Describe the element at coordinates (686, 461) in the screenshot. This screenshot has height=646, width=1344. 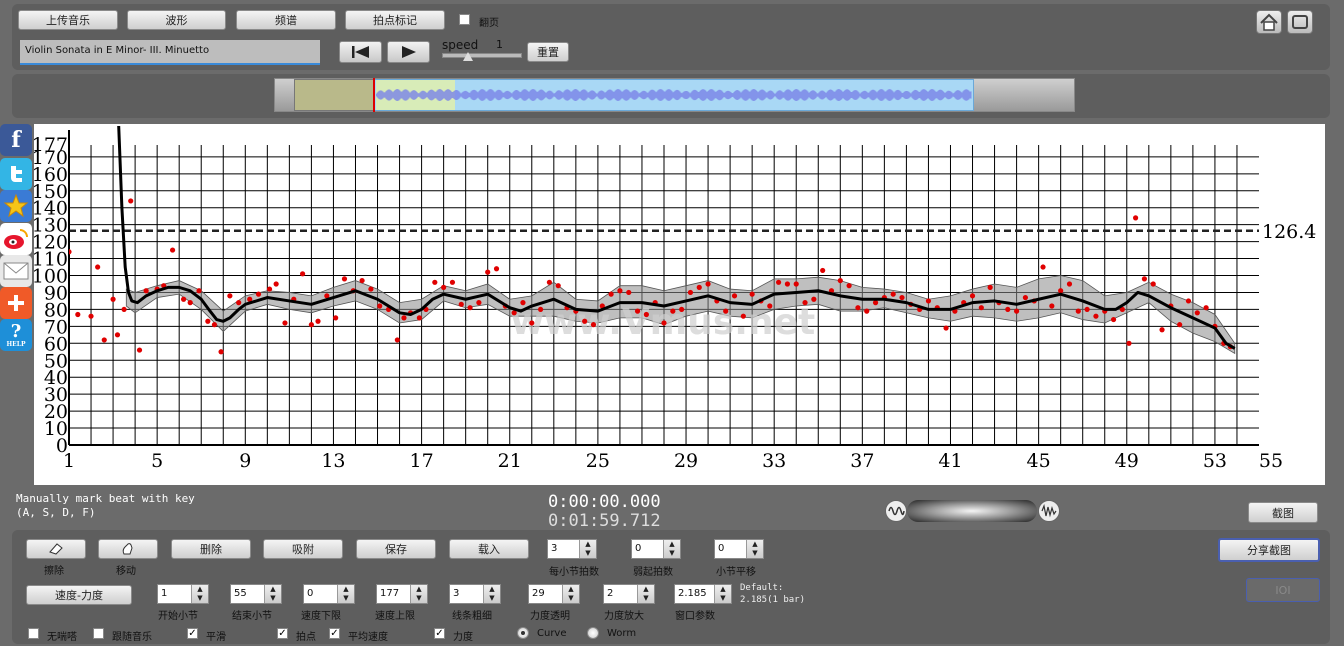
I see `x-tick-label: 29` at that location.